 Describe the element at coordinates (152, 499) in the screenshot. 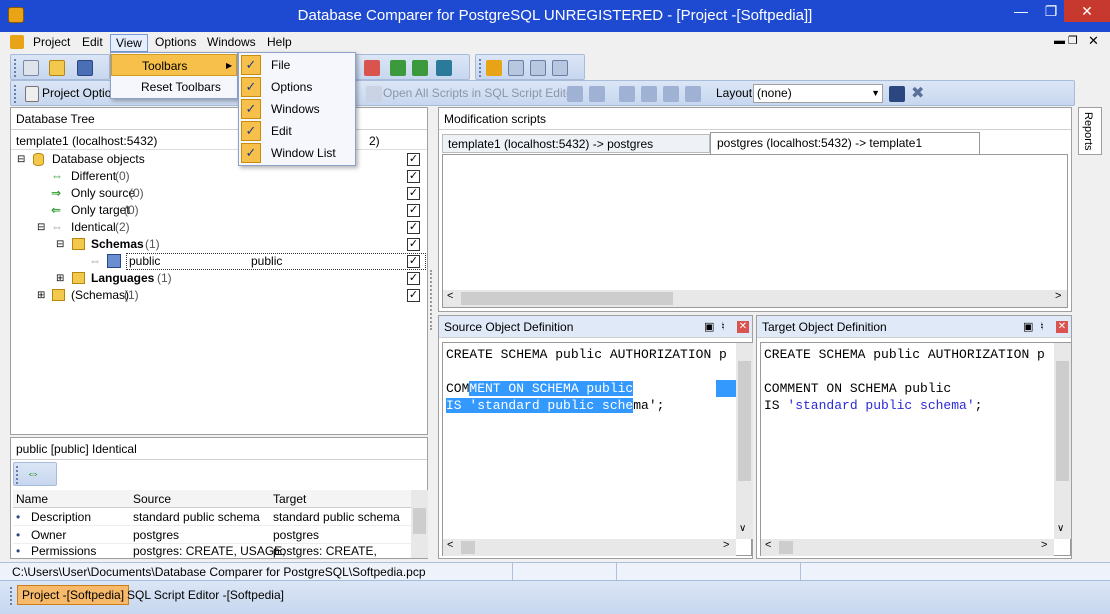

I see `col-source: Source` at that location.